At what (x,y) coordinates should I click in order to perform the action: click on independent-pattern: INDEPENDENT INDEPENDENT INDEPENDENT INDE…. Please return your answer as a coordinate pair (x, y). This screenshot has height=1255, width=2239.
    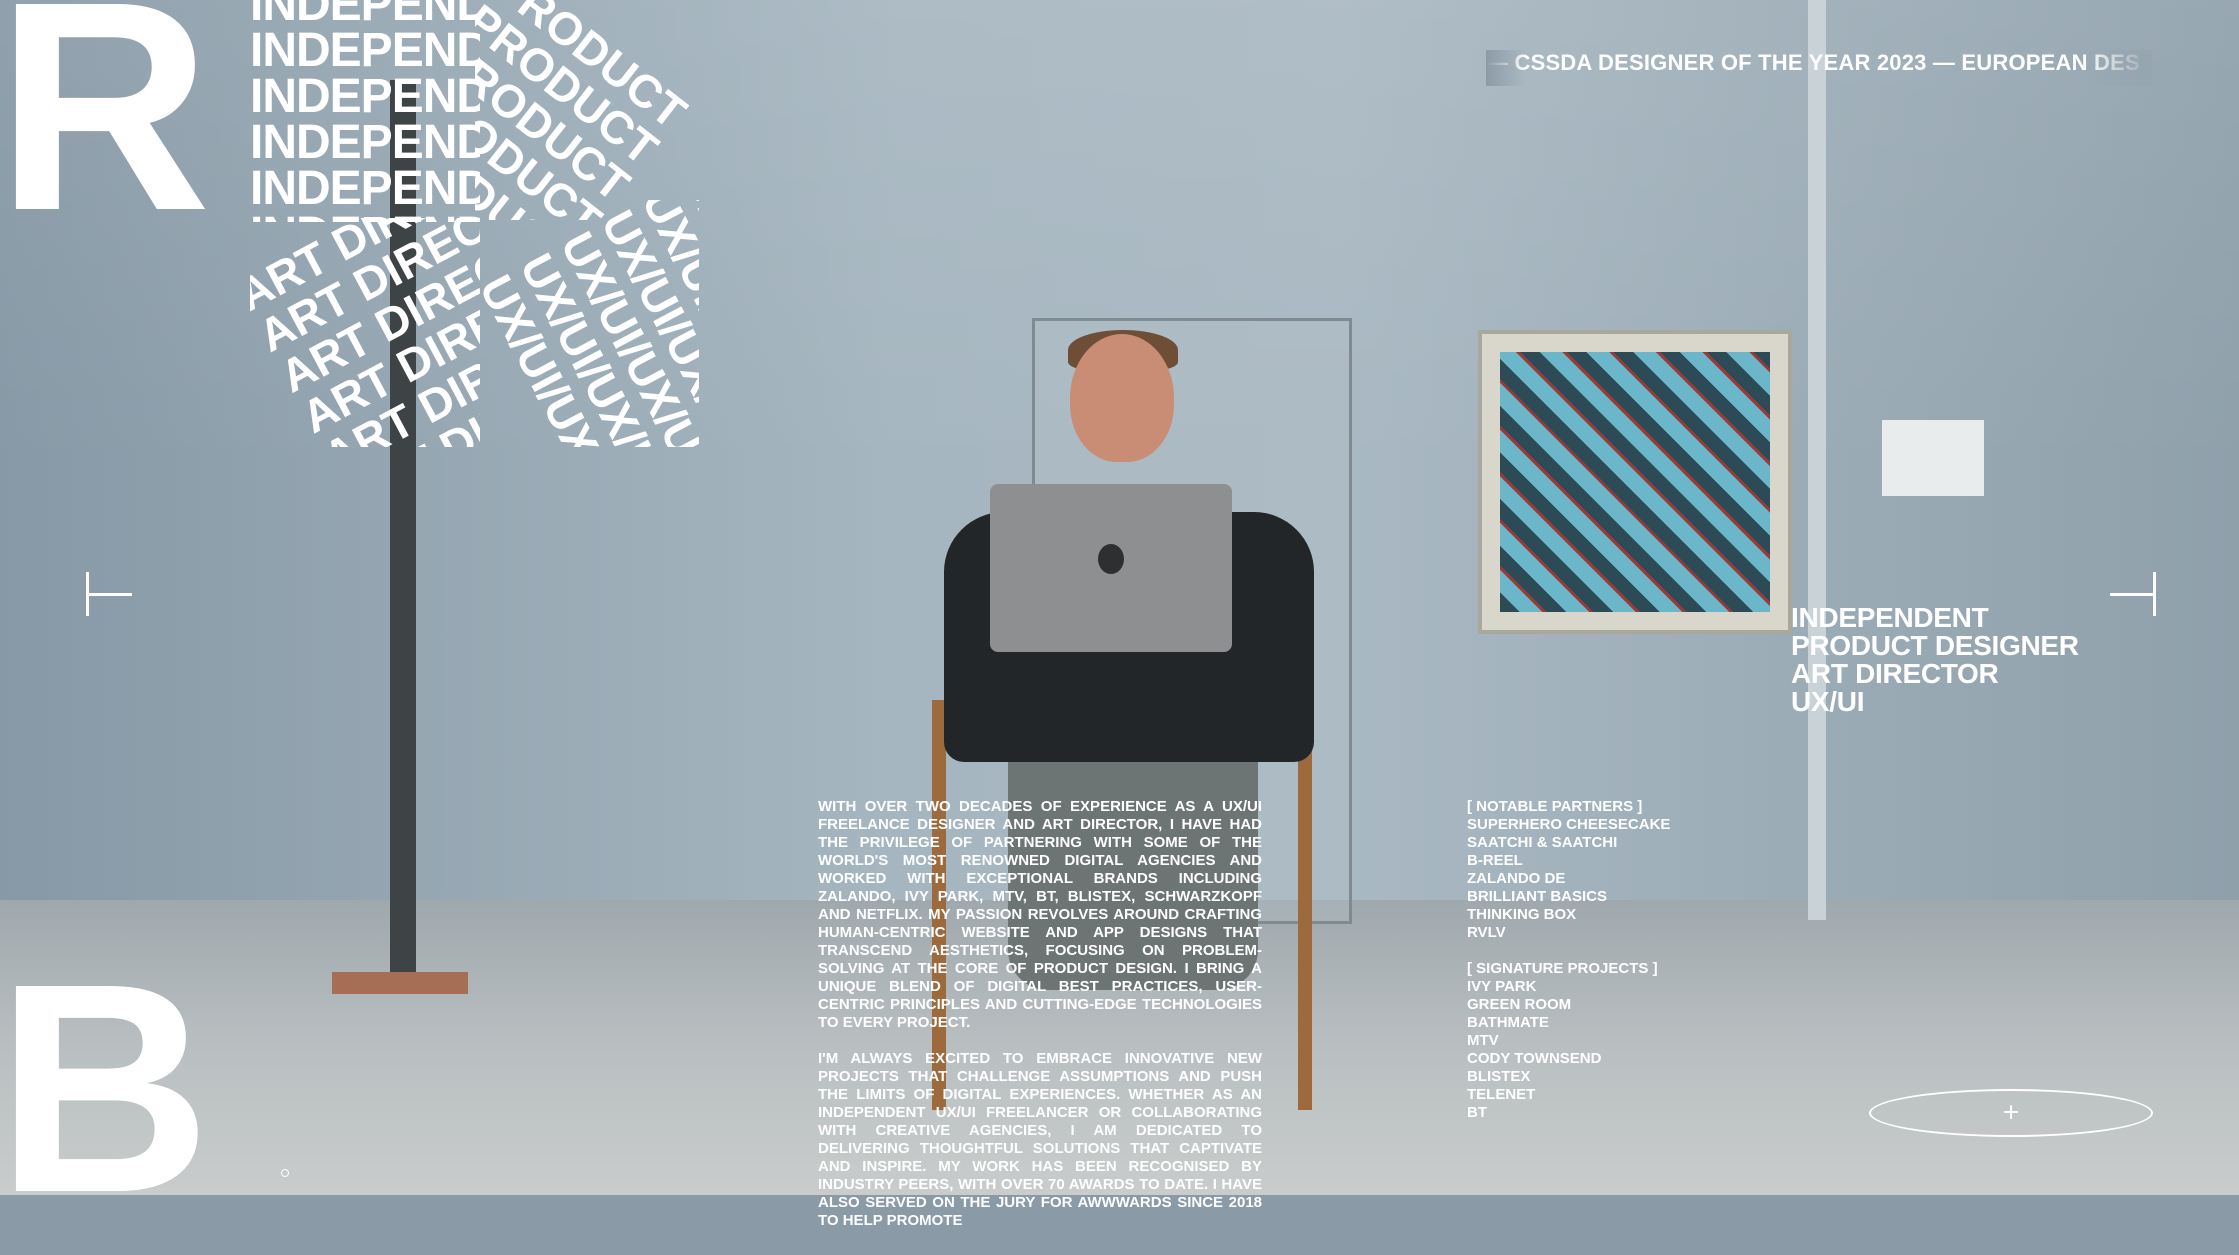
    Looking at the image, I should click on (365, 111).